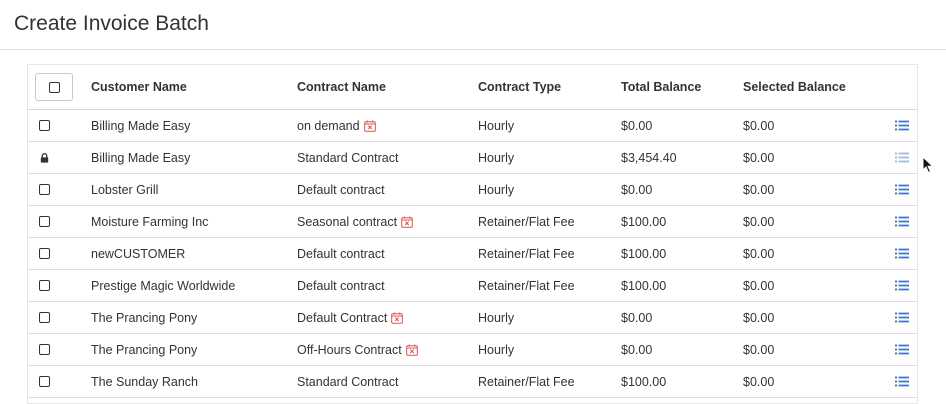 The width and height of the screenshot is (946, 404). What do you see at coordinates (342, 317) in the screenshot?
I see `contract-name: Default Contract` at bounding box center [342, 317].